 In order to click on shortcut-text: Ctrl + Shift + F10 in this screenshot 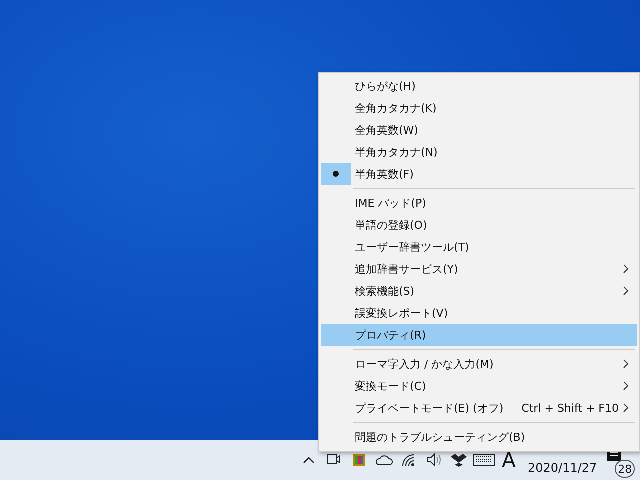, I will do `click(570, 408)`.